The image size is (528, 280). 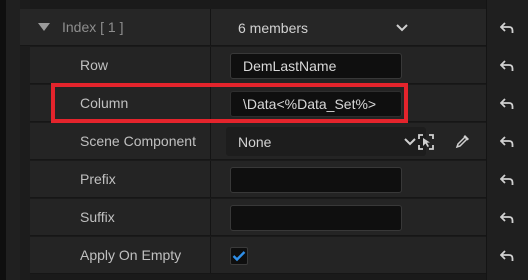 I want to click on property-row-row: Row DemLastName, so click(x=258, y=65).